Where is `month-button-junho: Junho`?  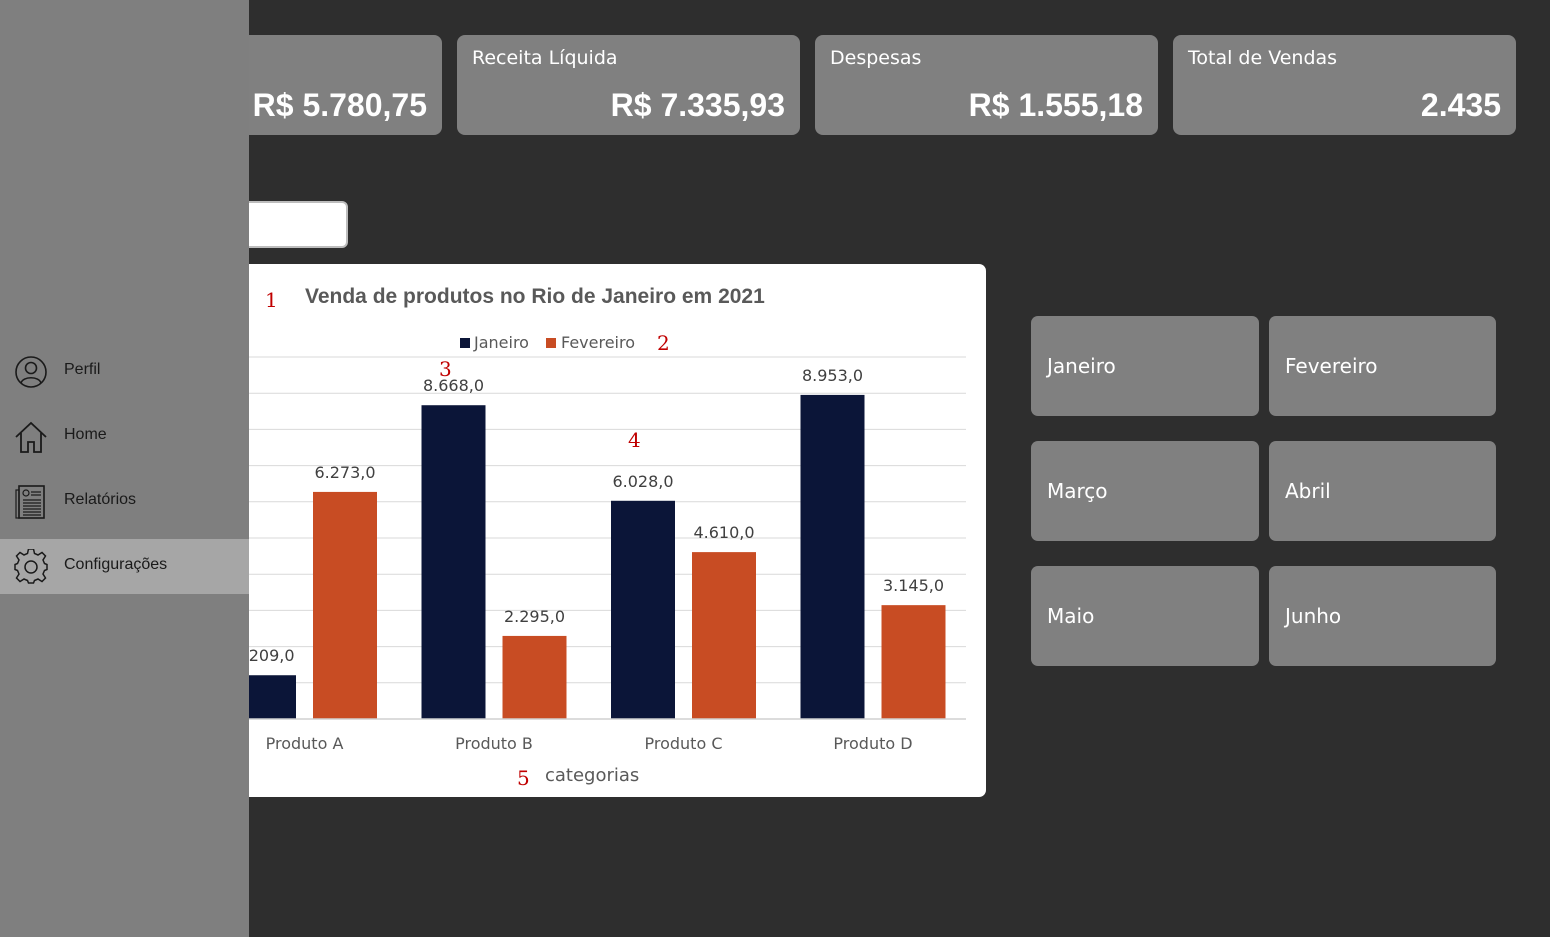 month-button-junho: Junho is located at coordinates (1382, 616).